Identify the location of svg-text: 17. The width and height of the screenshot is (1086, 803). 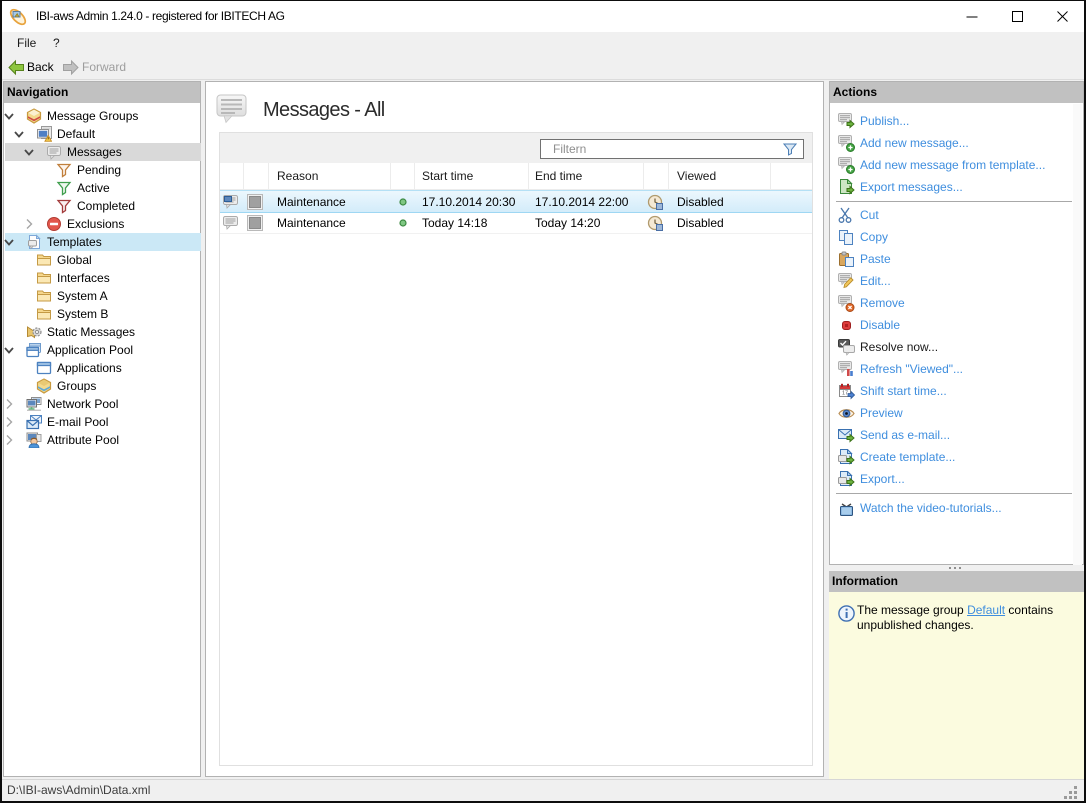
(845, 394).